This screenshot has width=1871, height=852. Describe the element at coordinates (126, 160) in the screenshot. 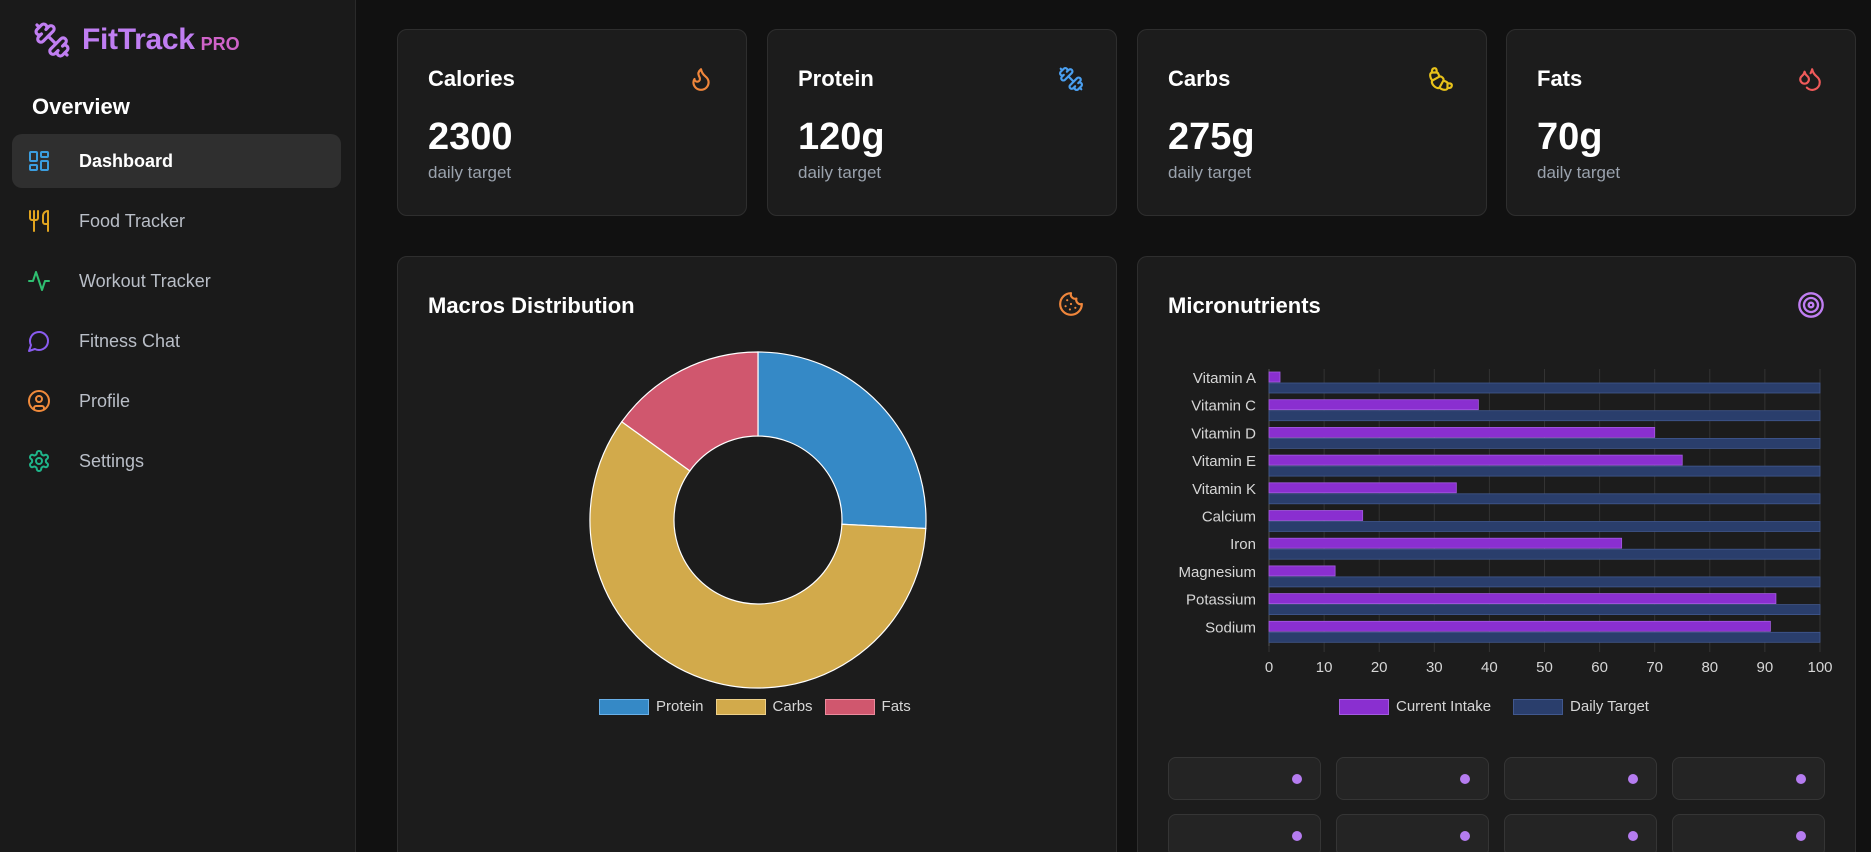

I see `sidebar-item-label: Dashboard` at that location.